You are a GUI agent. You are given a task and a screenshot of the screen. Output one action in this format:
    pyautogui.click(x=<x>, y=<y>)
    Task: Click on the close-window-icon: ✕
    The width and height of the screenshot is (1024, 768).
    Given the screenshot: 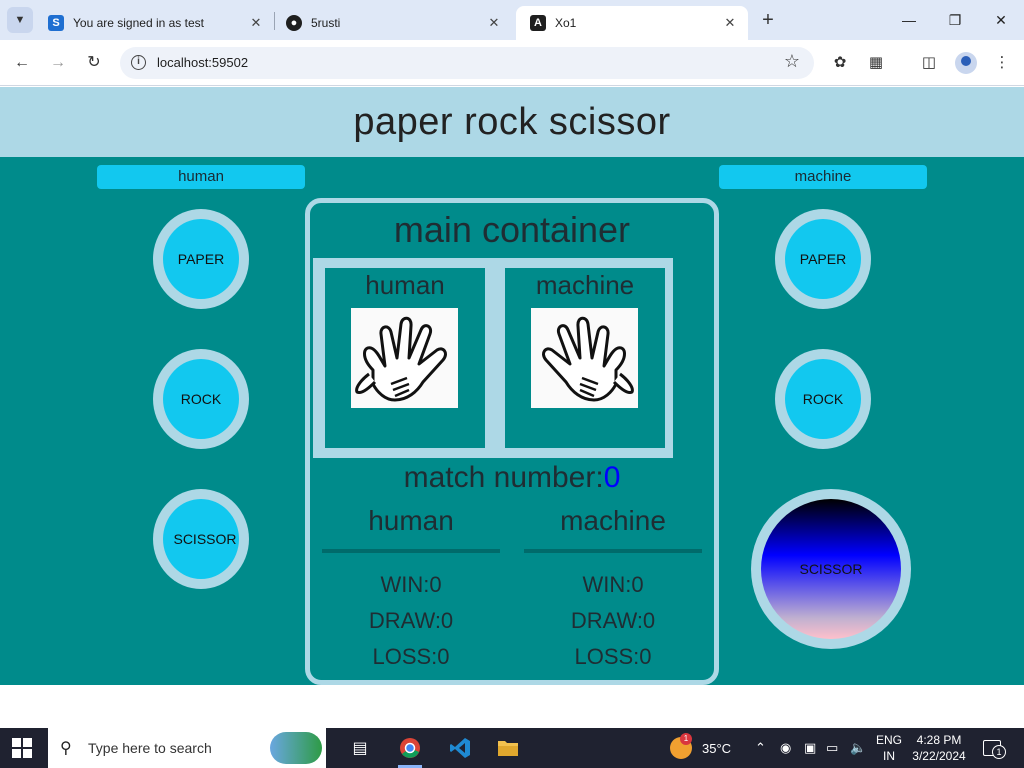 What is the action you would take?
    pyautogui.click(x=1001, y=20)
    